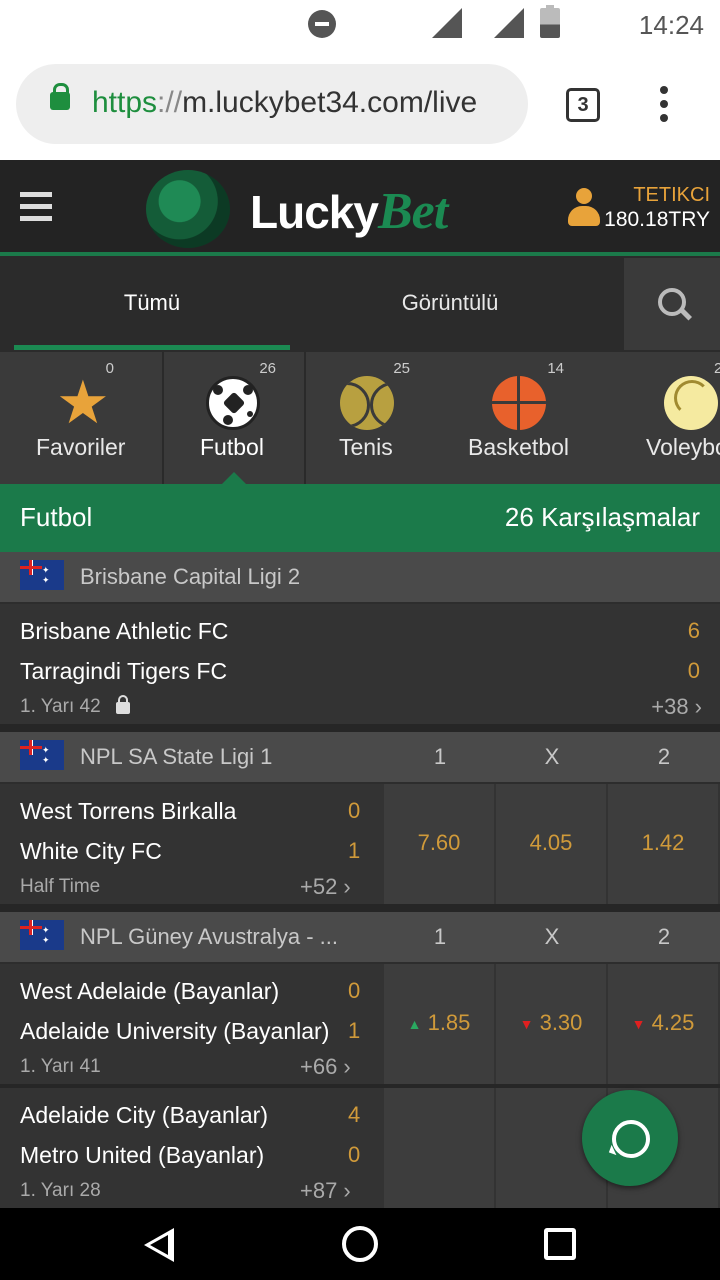  What do you see at coordinates (124, 671) in the screenshot?
I see `away-team: Tarragindi Tigers FC` at bounding box center [124, 671].